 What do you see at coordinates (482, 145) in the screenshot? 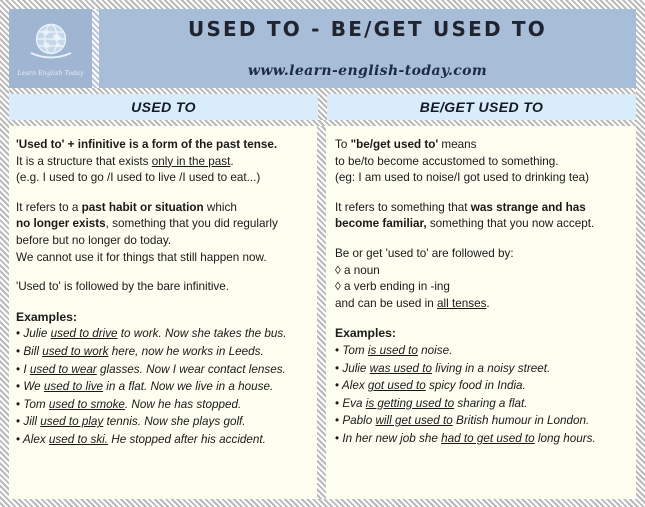
I see `right-b1-line1: To "be/get used to' means` at bounding box center [482, 145].